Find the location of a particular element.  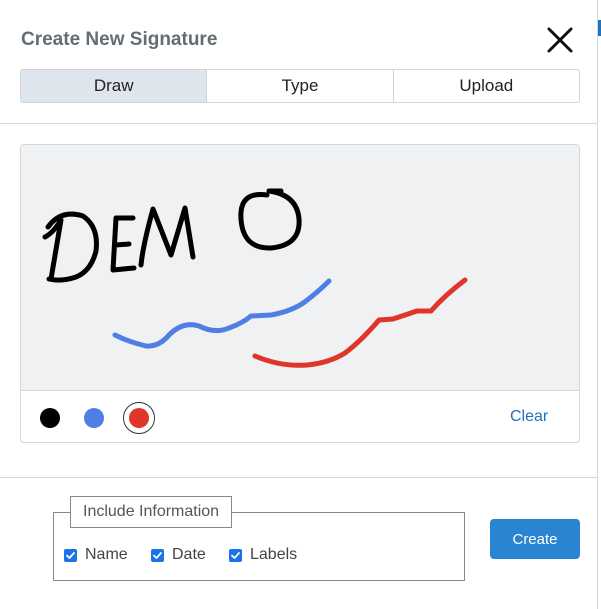

dialog-title: Create New Signature is located at coordinates (119, 39).